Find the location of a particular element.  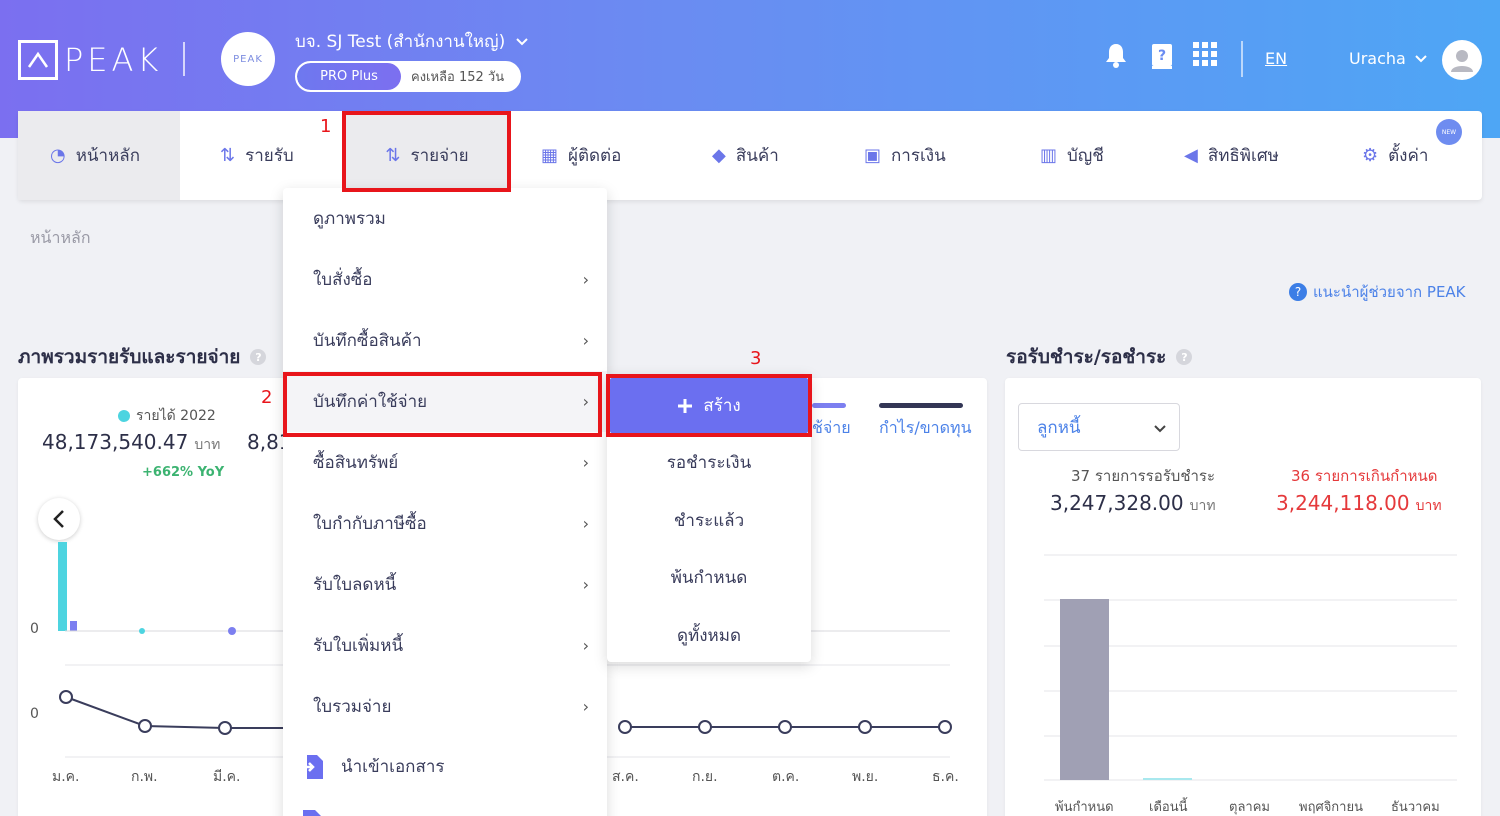

x-tick: ตุลาคม is located at coordinates (1249, 807).